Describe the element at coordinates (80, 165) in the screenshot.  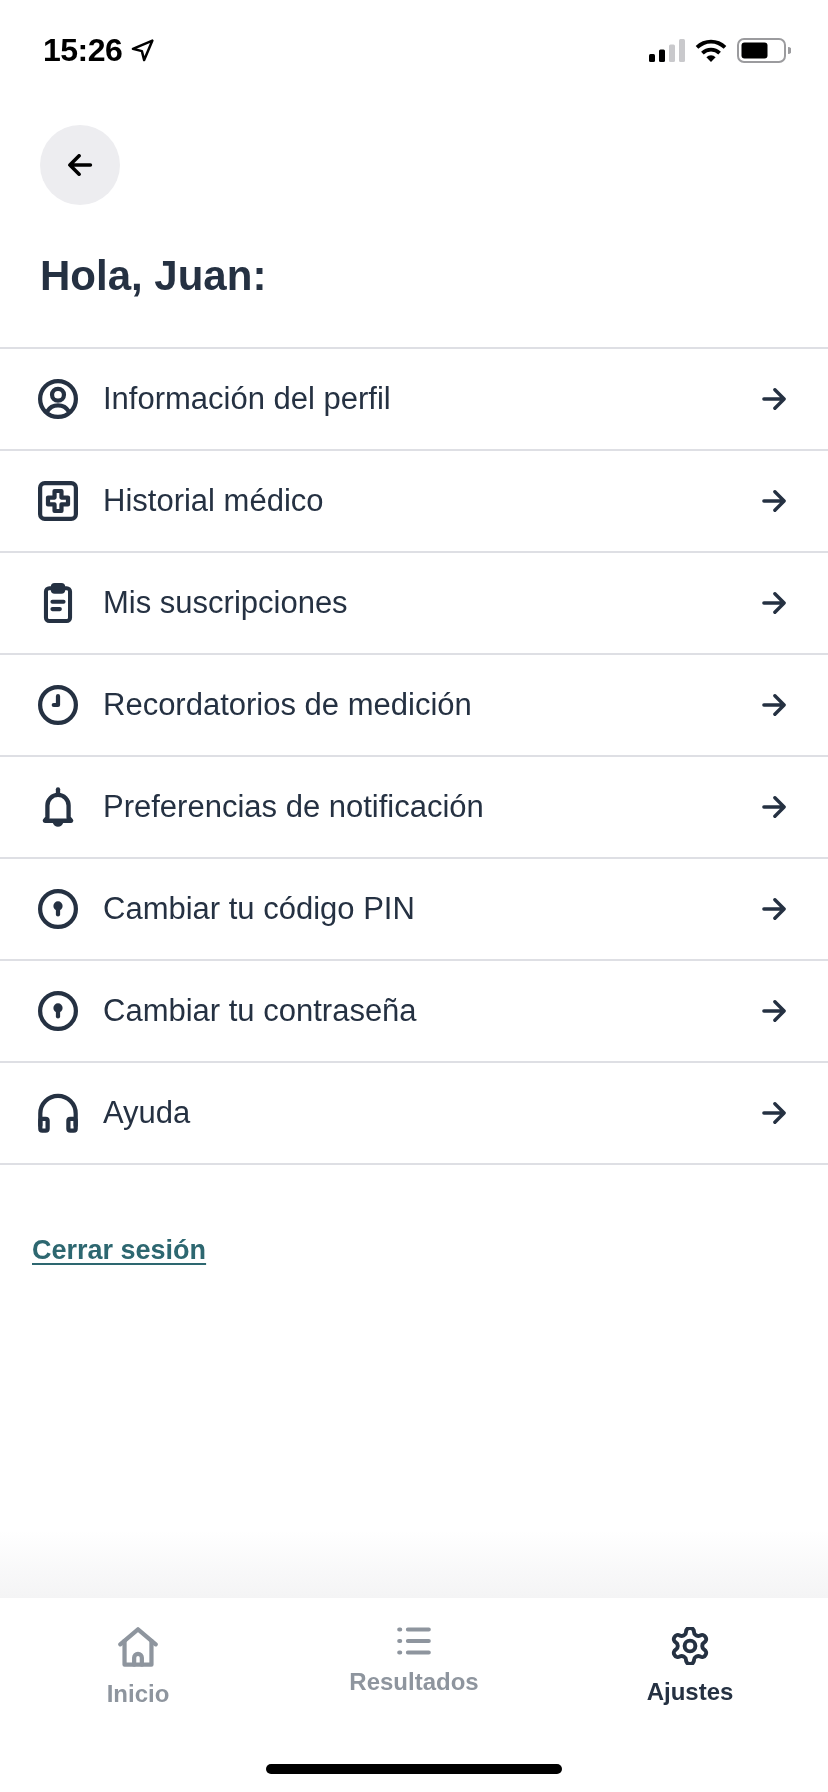
I see `back-arrow-icon` at that location.